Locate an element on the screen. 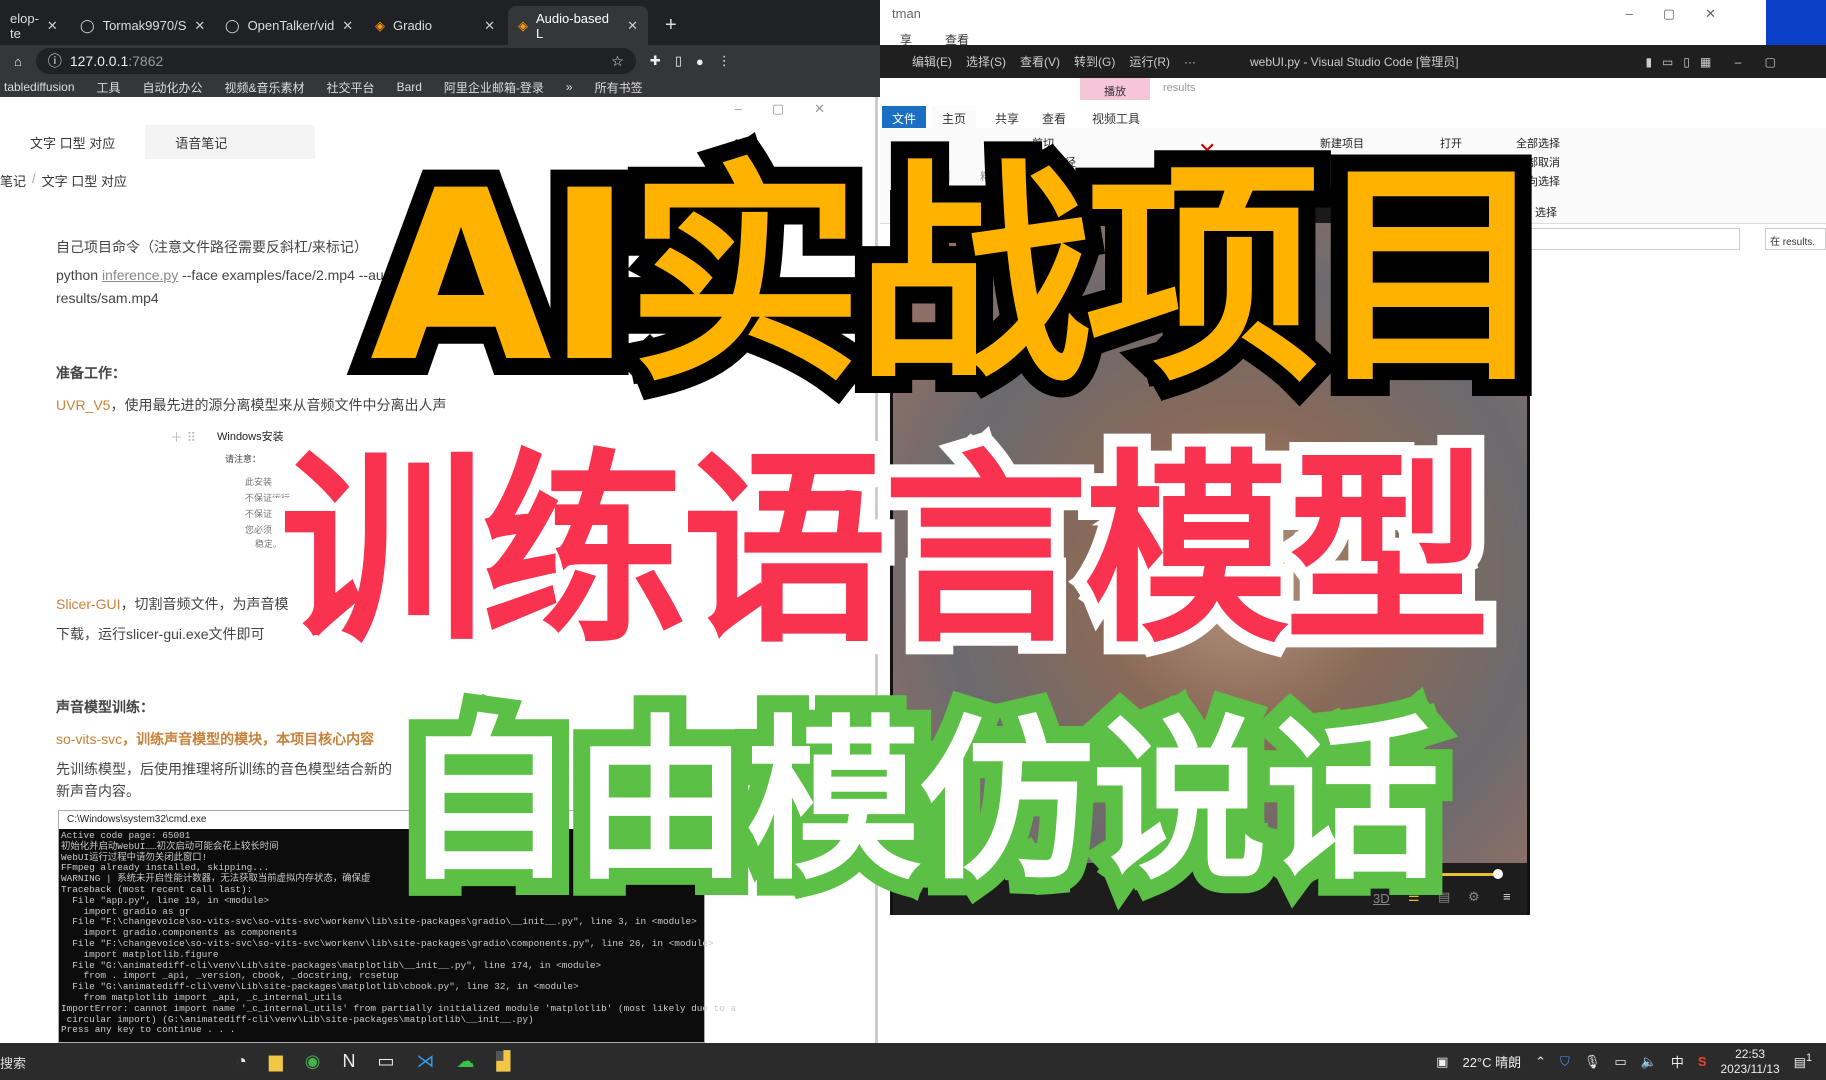 The image size is (1826, 1080). bookmark: 工具 is located at coordinates (109, 87).